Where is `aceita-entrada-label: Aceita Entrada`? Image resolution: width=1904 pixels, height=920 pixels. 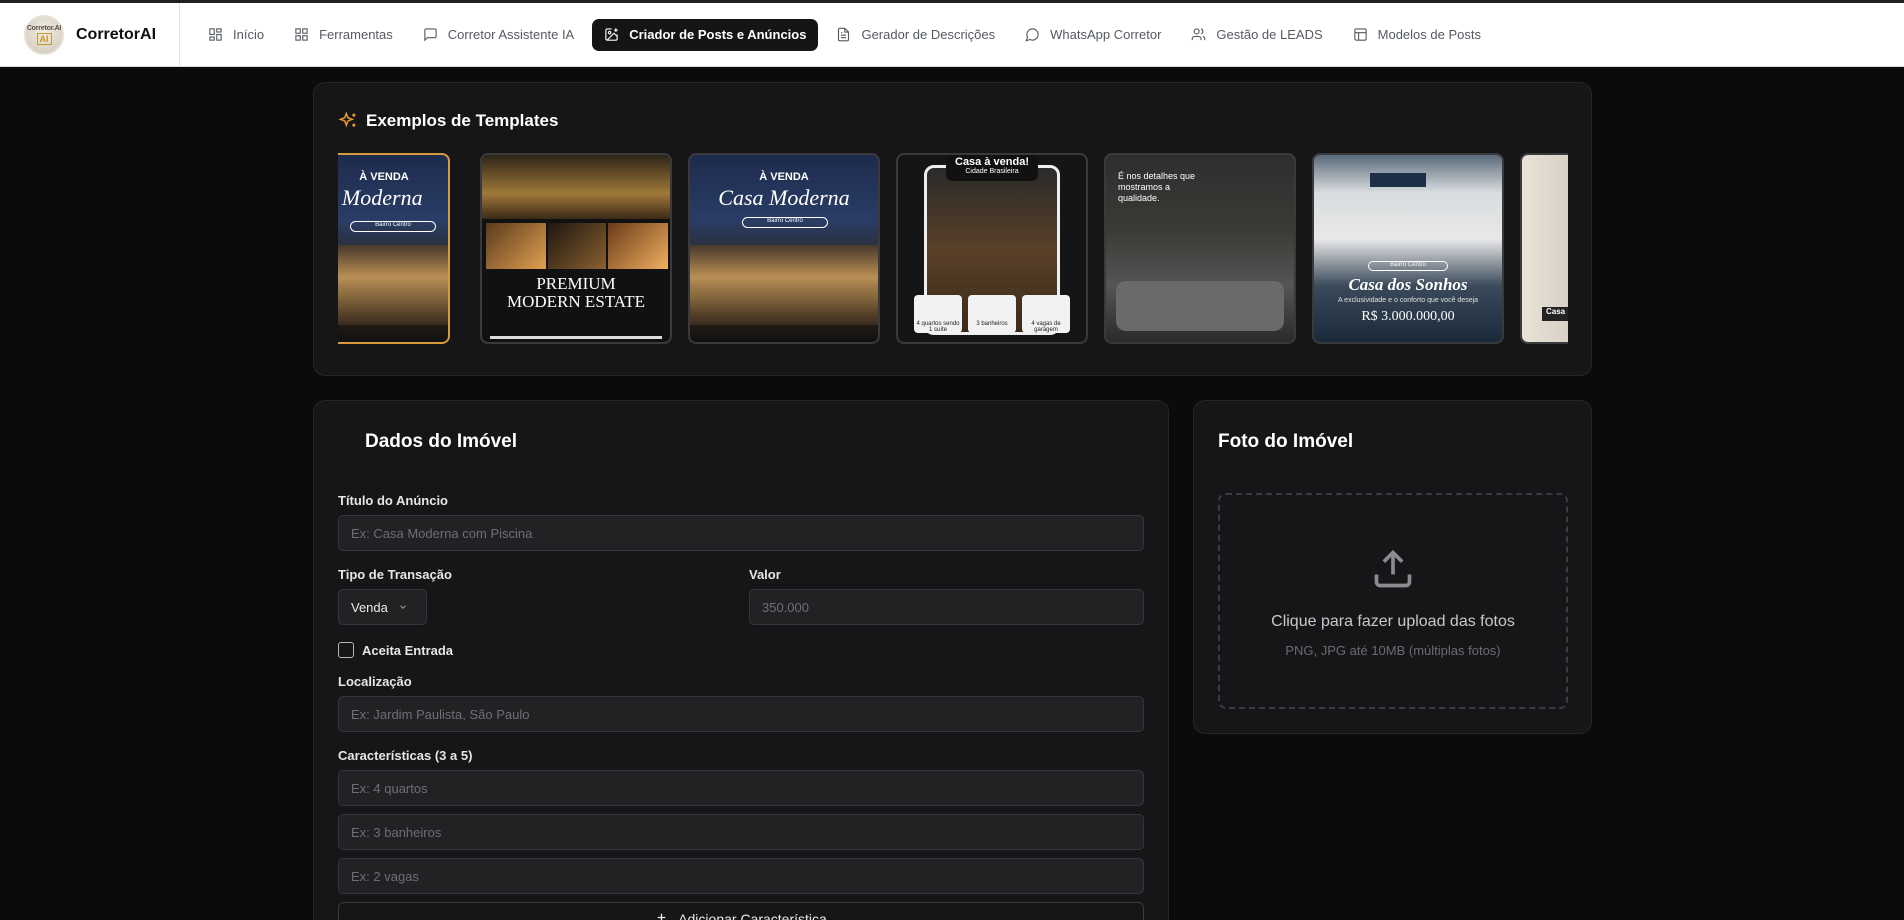 aceita-entrada-label: Aceita Entrada is located at coordinates (408, 650).